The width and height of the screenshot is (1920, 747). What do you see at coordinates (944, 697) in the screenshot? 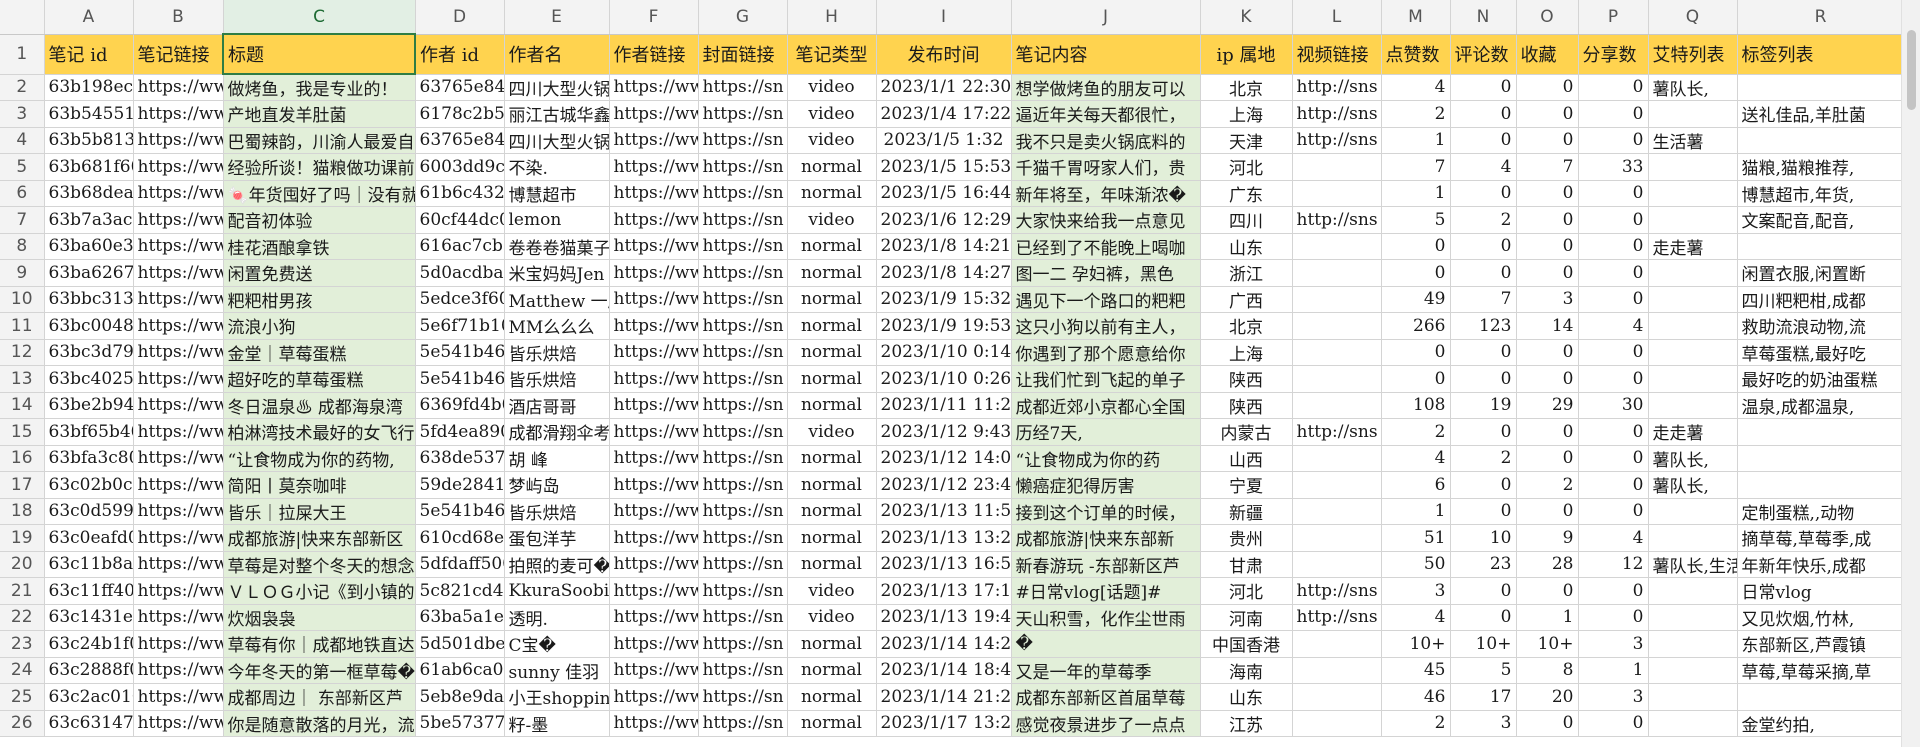
I see `table-cell: 2023/1/14 21:20` at bounding box center [944, 697].